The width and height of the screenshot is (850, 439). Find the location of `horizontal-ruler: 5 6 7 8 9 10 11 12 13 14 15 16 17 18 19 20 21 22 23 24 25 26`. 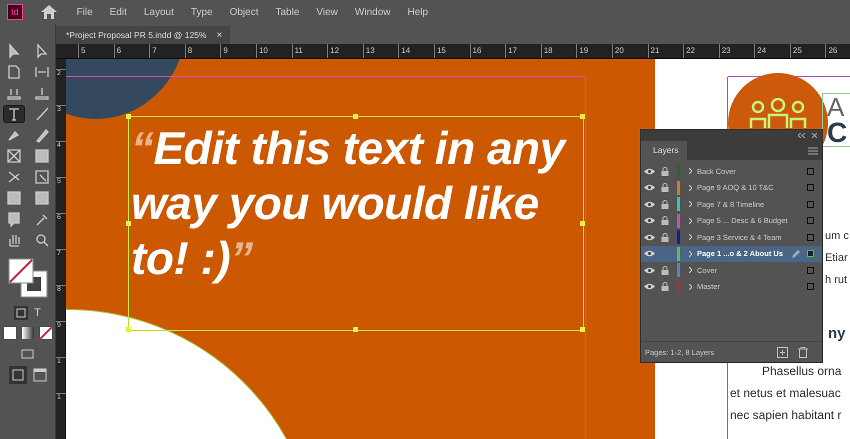

horizontal-ruler: 5 6 7 8 9 10 11 12 13 14 15 16 17 18 19 20 21 22 23 24 25 26 is located at coordinates (453, 51).